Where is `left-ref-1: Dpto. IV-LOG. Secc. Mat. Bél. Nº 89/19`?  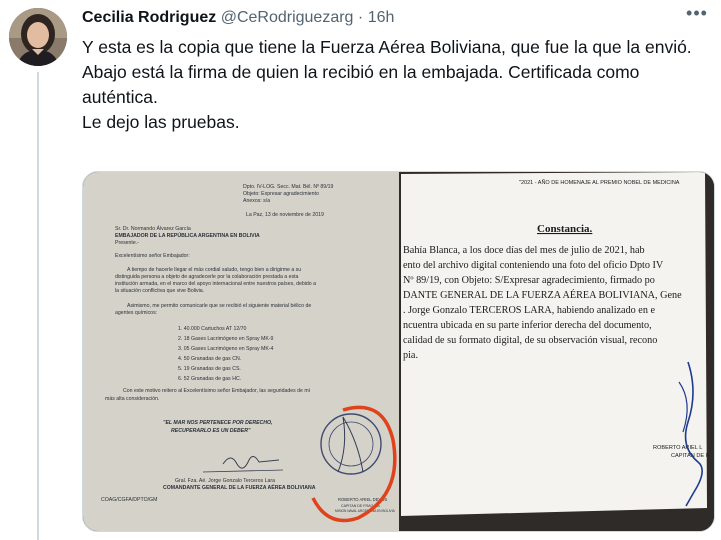 left-ref-1: Dpto. IV-LOG. Secc. Mat. Bél. Nº 89/19 is located at coordinates (288, 187).